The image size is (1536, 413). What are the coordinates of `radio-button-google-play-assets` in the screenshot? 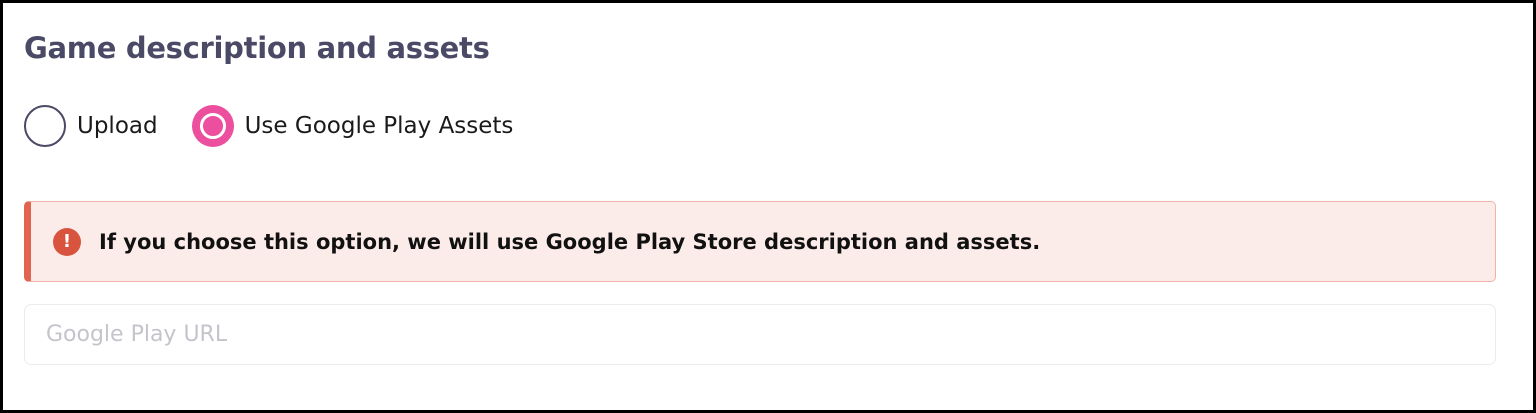 It's located at (212, 126).